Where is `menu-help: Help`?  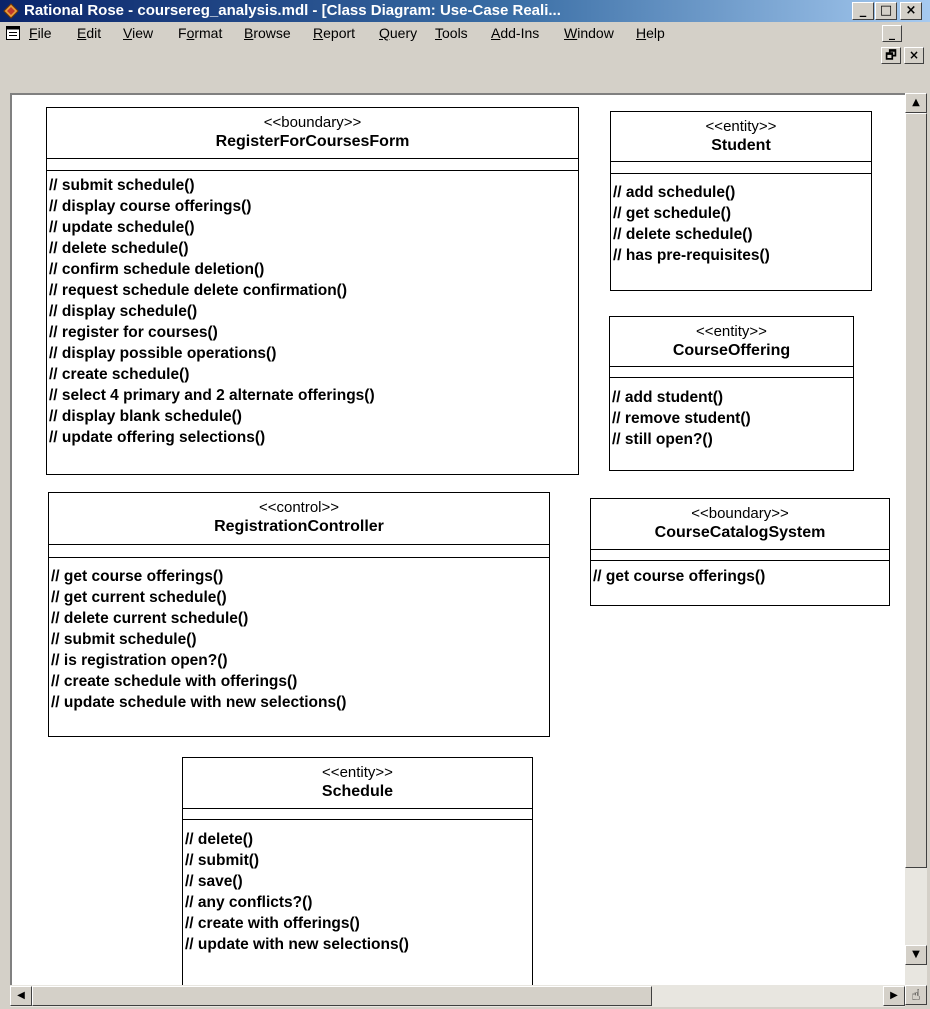
menu-help: Help is located at coordinates (650, 33).